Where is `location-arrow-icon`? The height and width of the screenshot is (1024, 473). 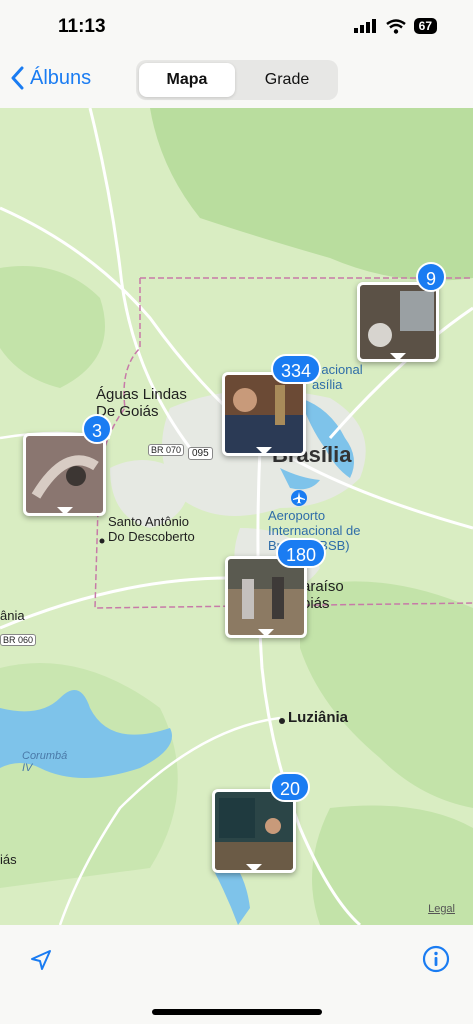 location-arrow-icon is located at coordinates (41, 960).